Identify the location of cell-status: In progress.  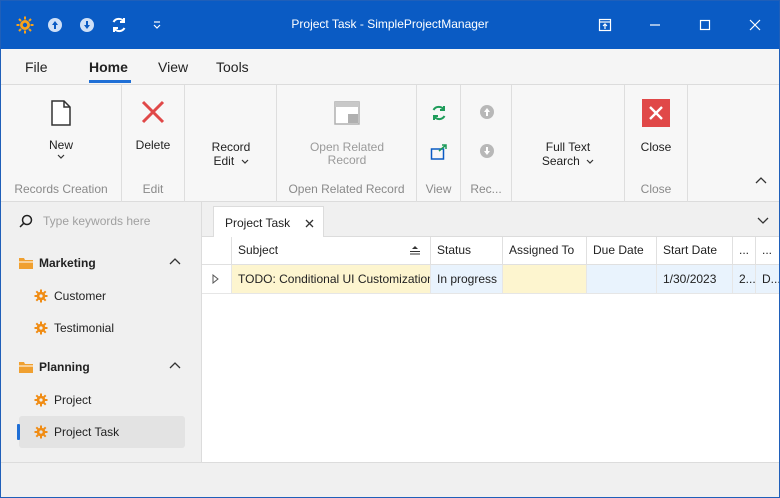
(467, 279).